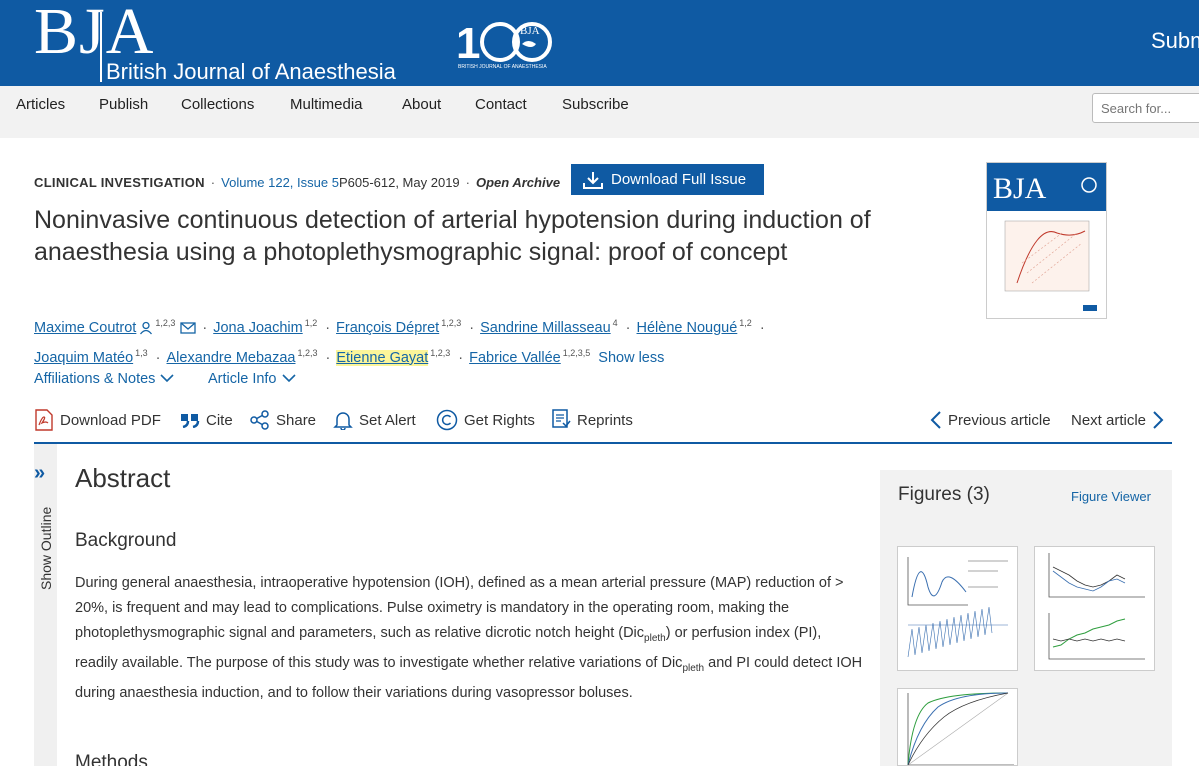 The height and width of the screenshot is (766, 1199). Describe the element at coordinates (126, 540) in the screenshot. I see `background-heading: Background` at that location.